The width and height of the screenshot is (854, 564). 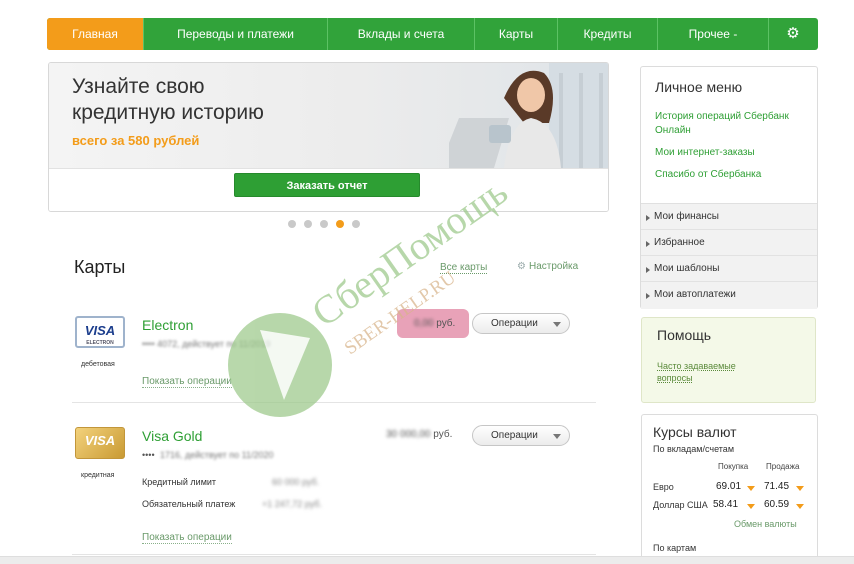 What do you see at coordinates (98, 475) in the screenshot?
I see `card-type: кредитная` at bounding box center [98, 475].